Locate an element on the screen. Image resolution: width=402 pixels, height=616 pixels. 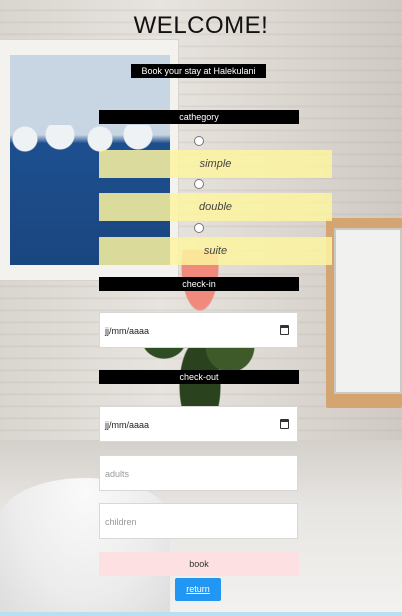
checkin-date-input: jj/mm/aaaa is located at coordinates (198, 330).